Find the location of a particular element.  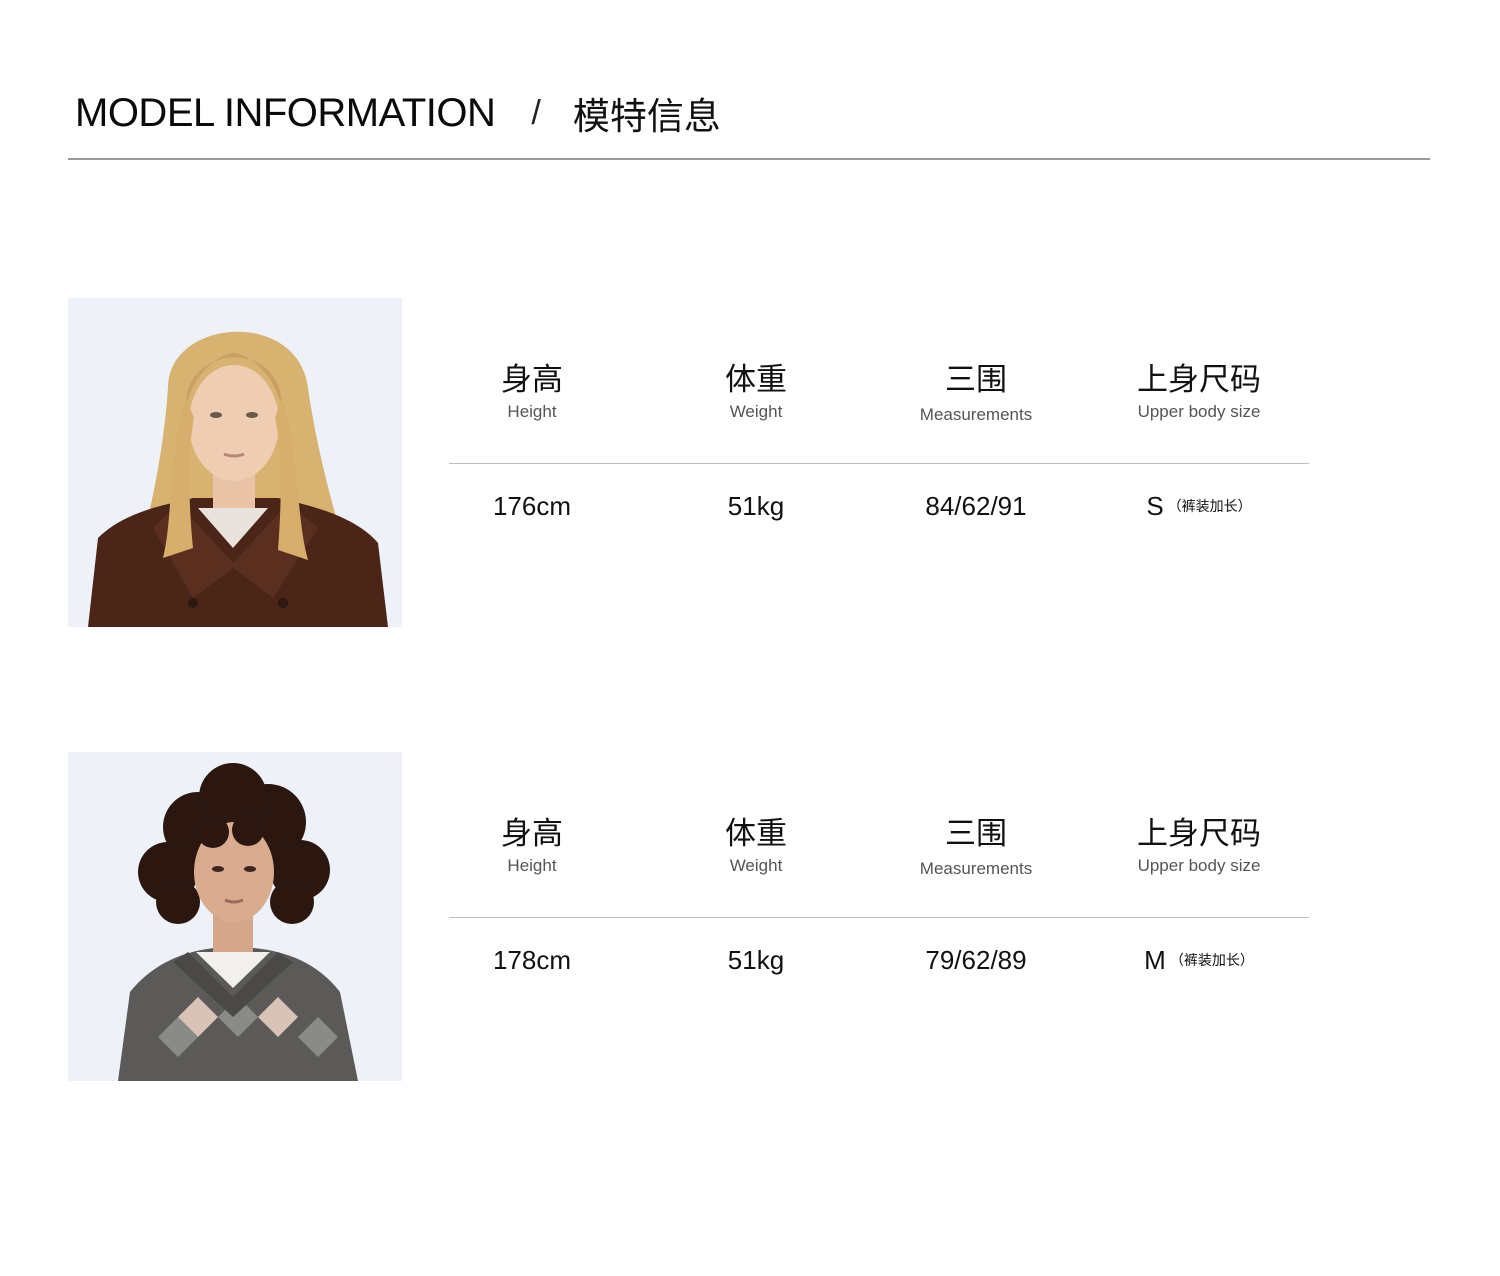

header-divider is located at coordinates (749, 159).